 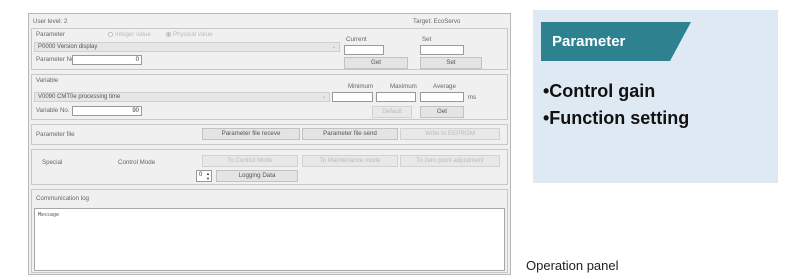 I want to click on average-field, so click(x=442, y=97).